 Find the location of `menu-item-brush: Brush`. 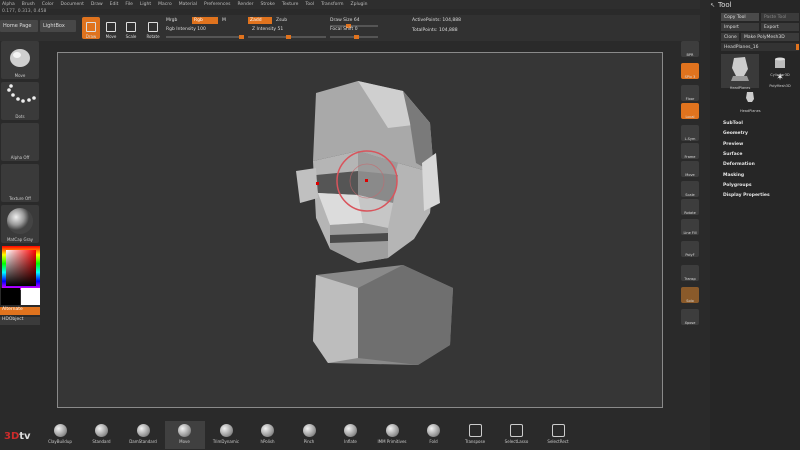

menu-item-brush: Brush is located at coordinates (28, 4).